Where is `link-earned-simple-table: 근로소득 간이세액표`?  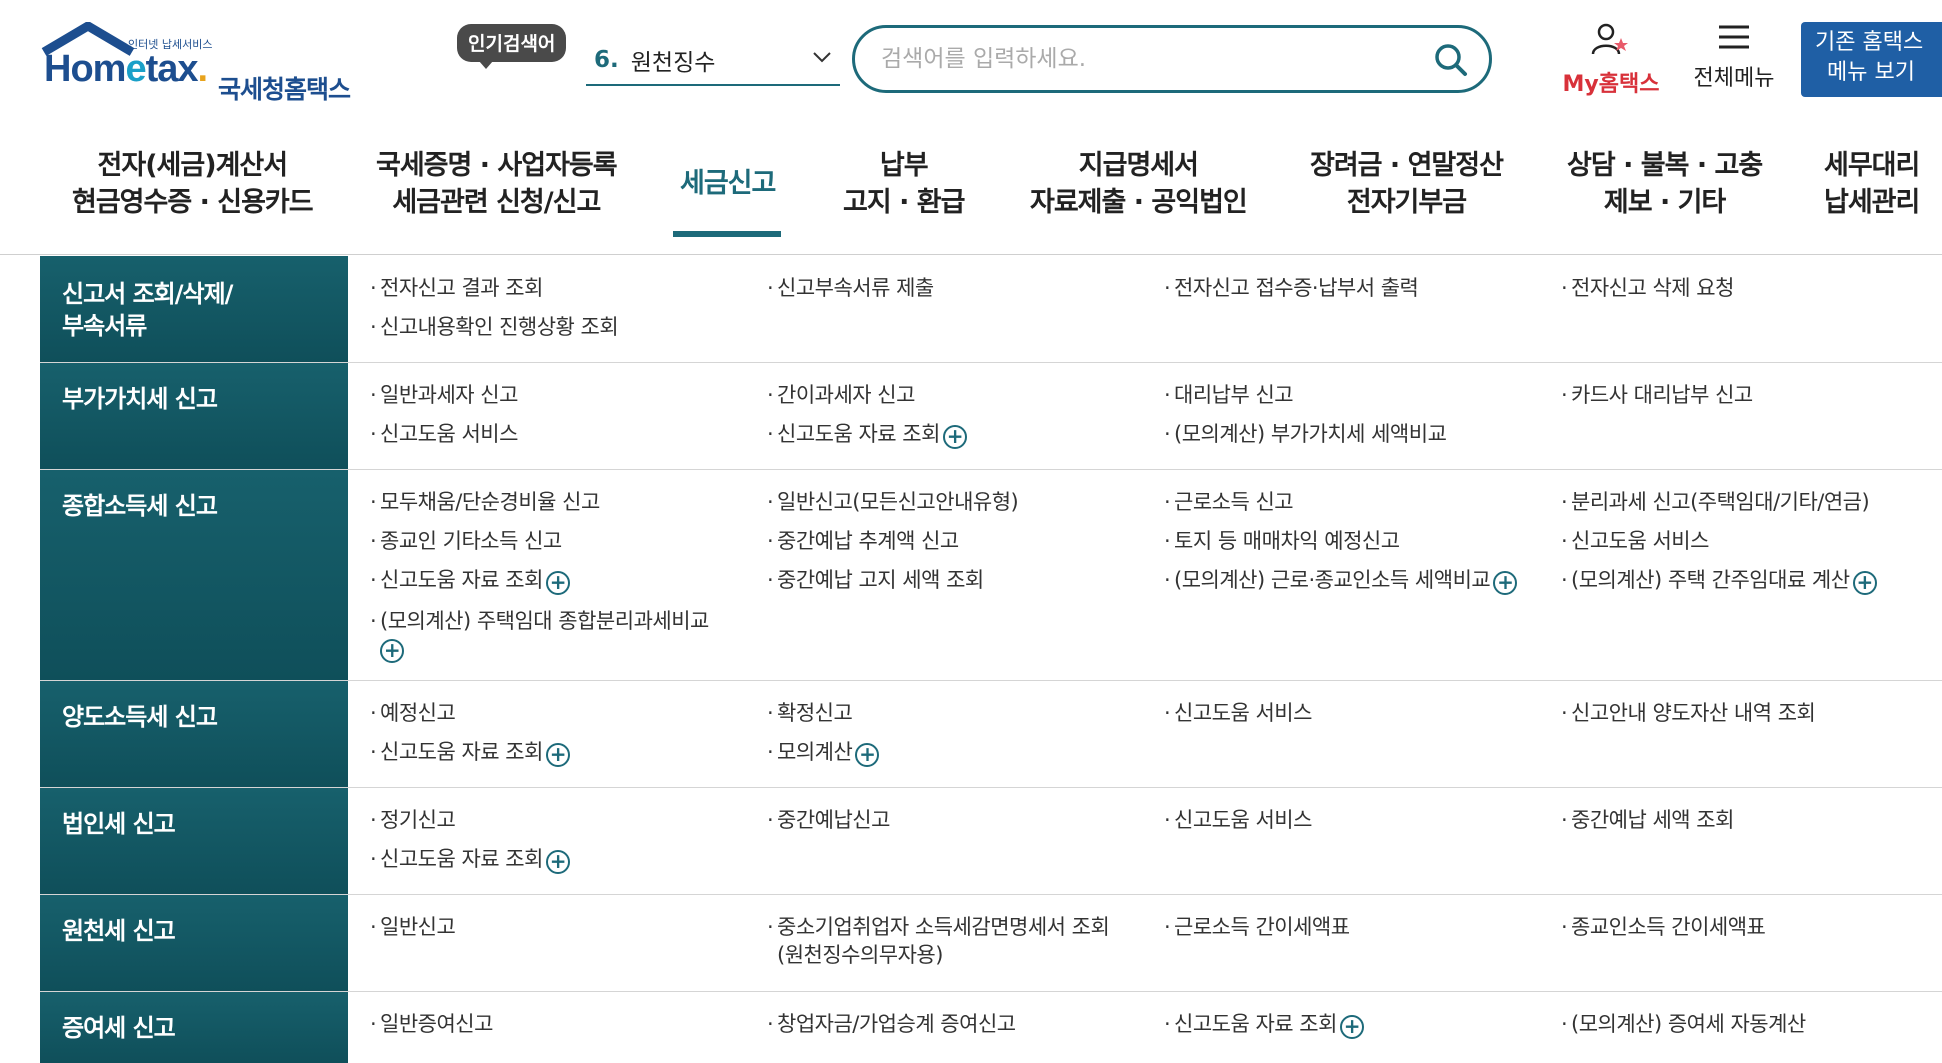 link-earned-simple-table: 근로소득 간이세액표 is located at coordinates (1257, 927).